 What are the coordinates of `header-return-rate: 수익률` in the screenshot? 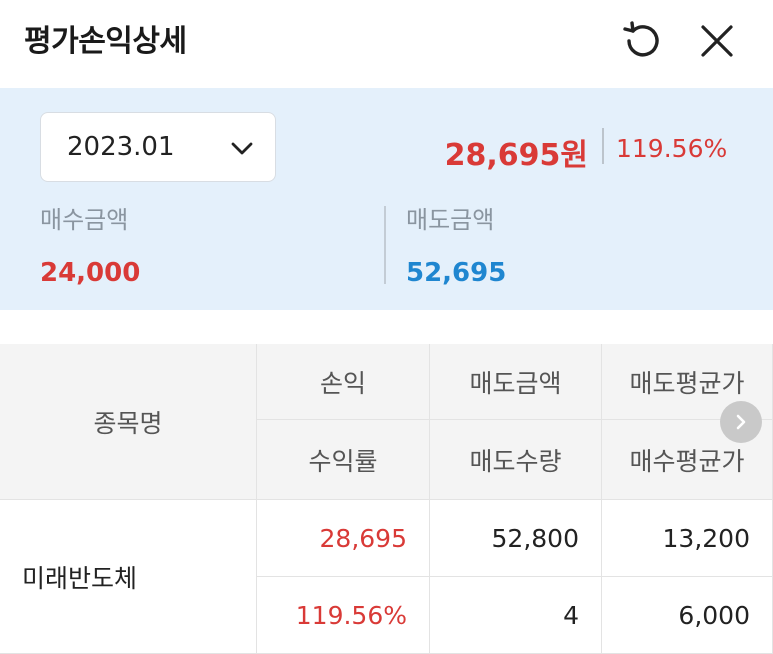 It's located at (343, 460).